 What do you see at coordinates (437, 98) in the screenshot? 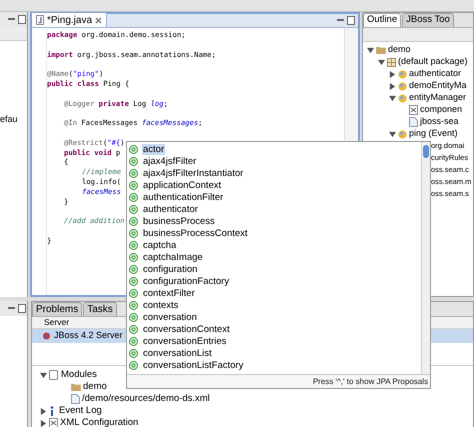
I see `tree-item: entityManager` at bounding box center [437, 98].